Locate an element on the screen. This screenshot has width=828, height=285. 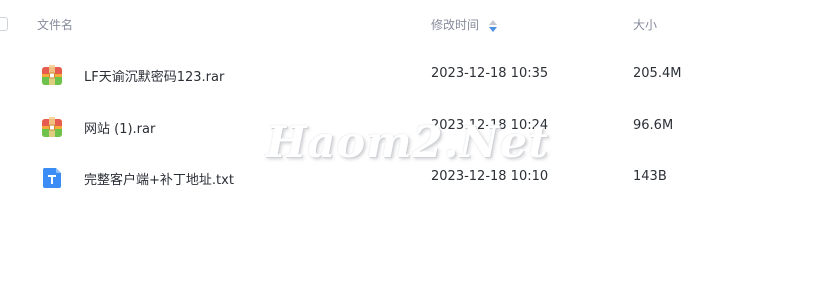
file-size: 205.4M is located at coordinates (657, 73).